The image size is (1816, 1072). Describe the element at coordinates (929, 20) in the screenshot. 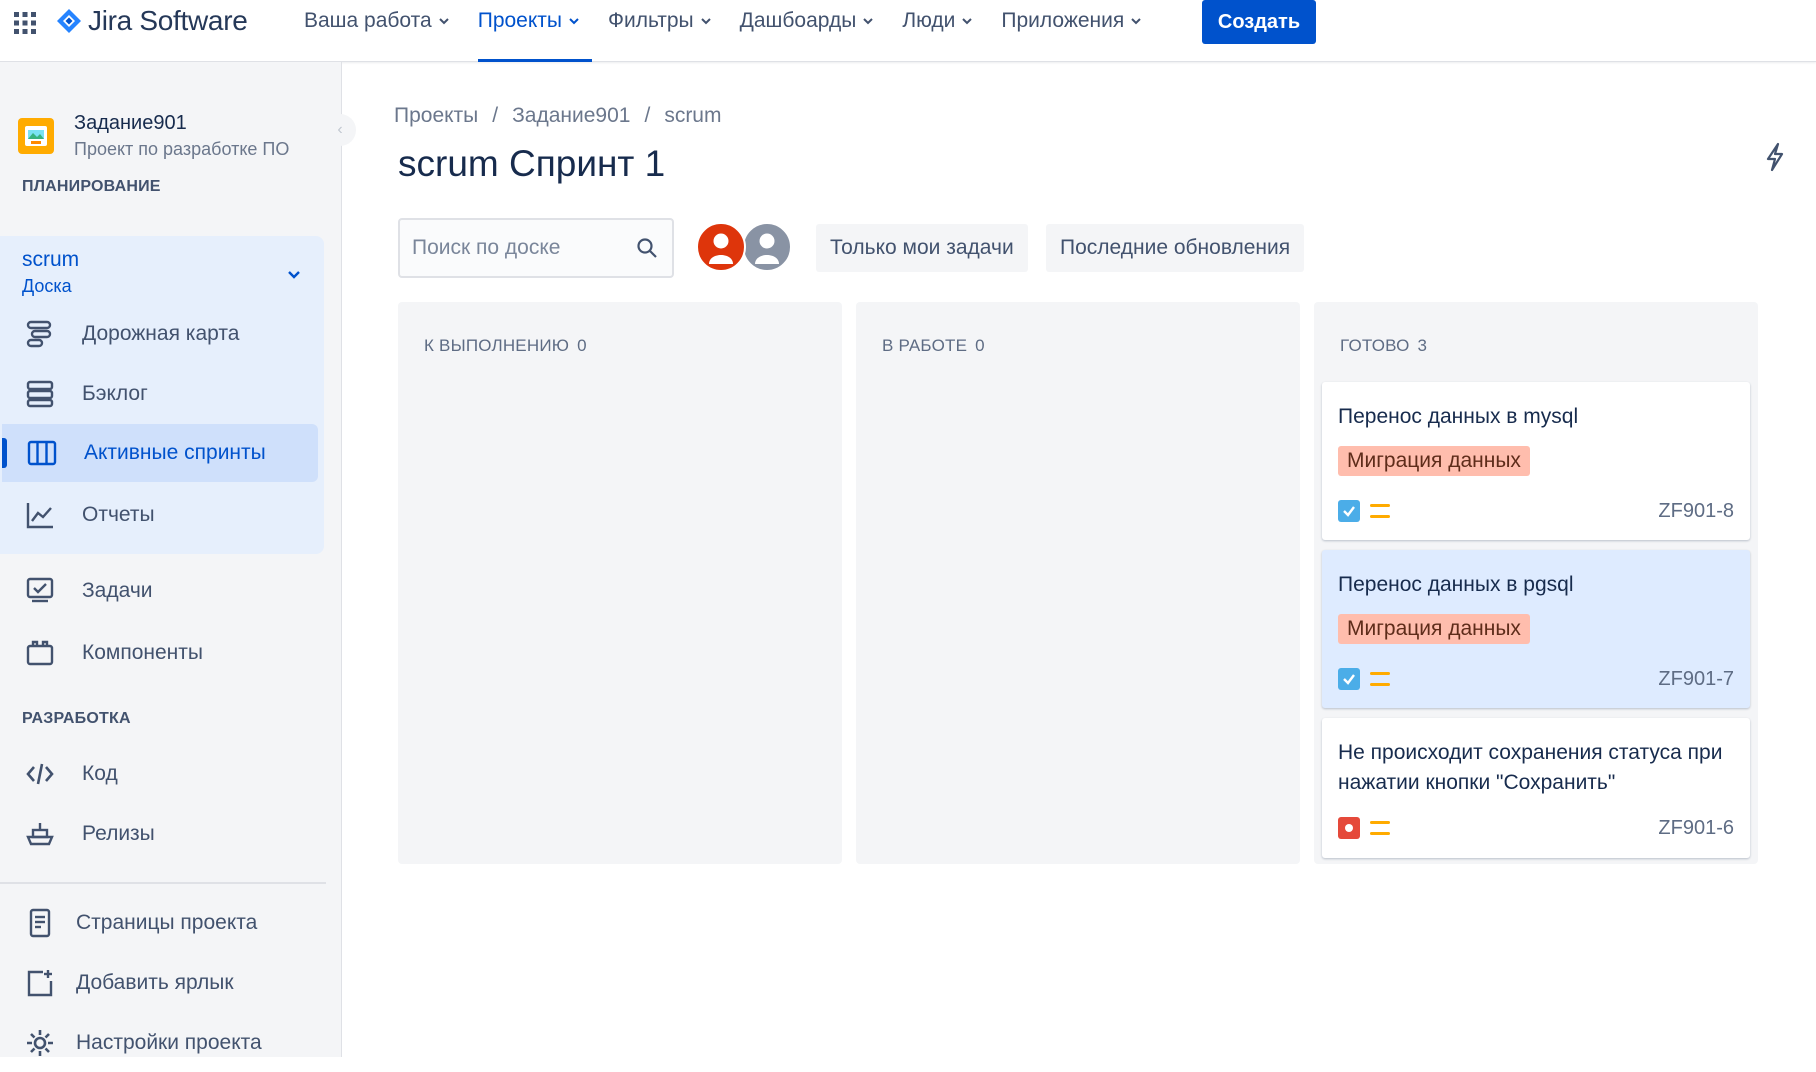

I see `nav-label: Люди` at that location.